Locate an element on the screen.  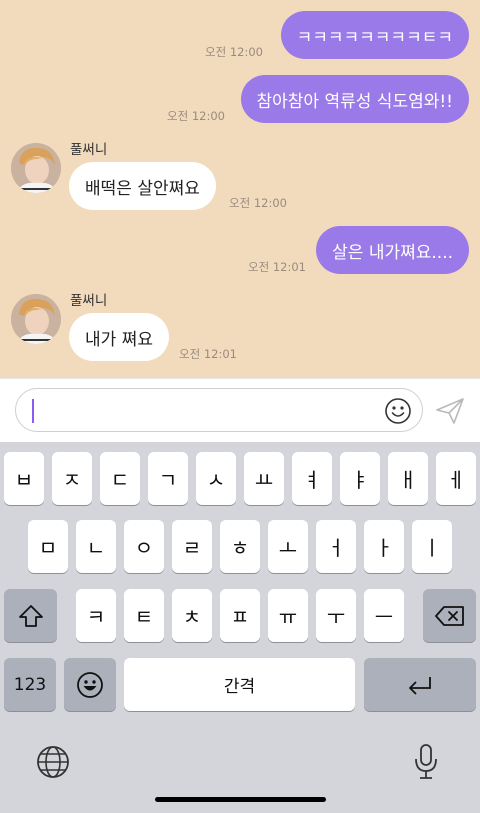
emoji-key is located at coordinates (90, 684).